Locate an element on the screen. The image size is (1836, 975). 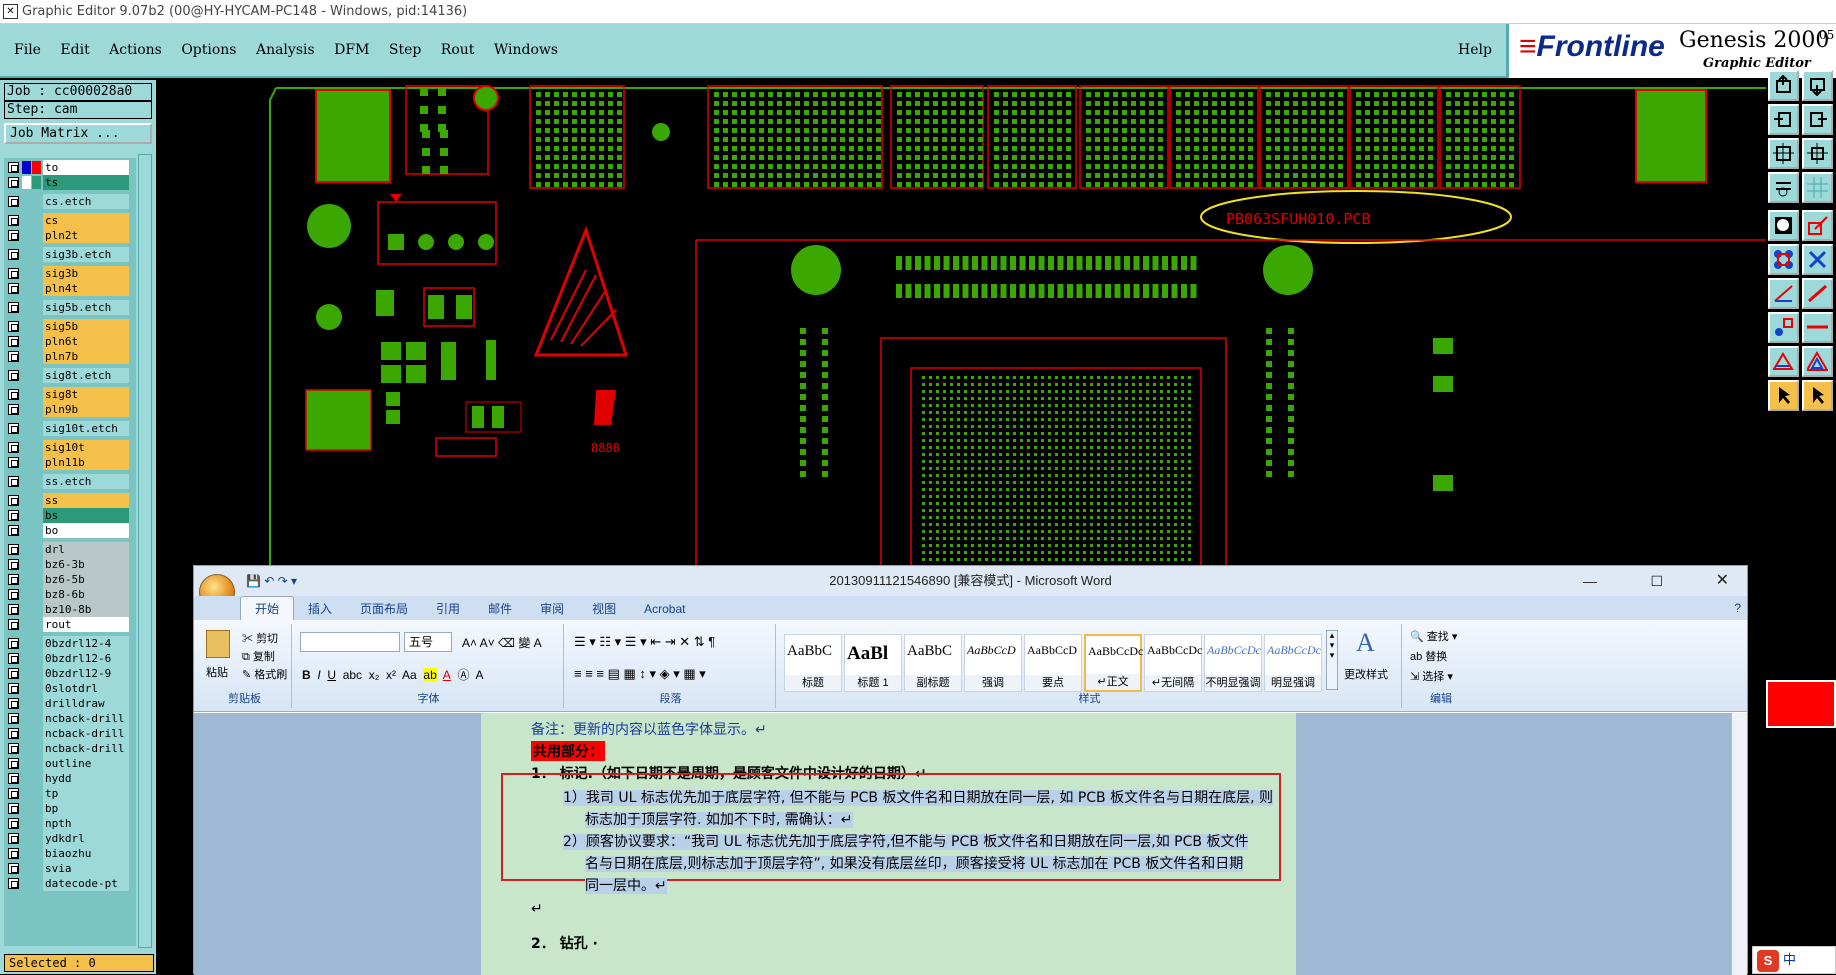
layer-row: sig5b is located at coordinates (70, 326).